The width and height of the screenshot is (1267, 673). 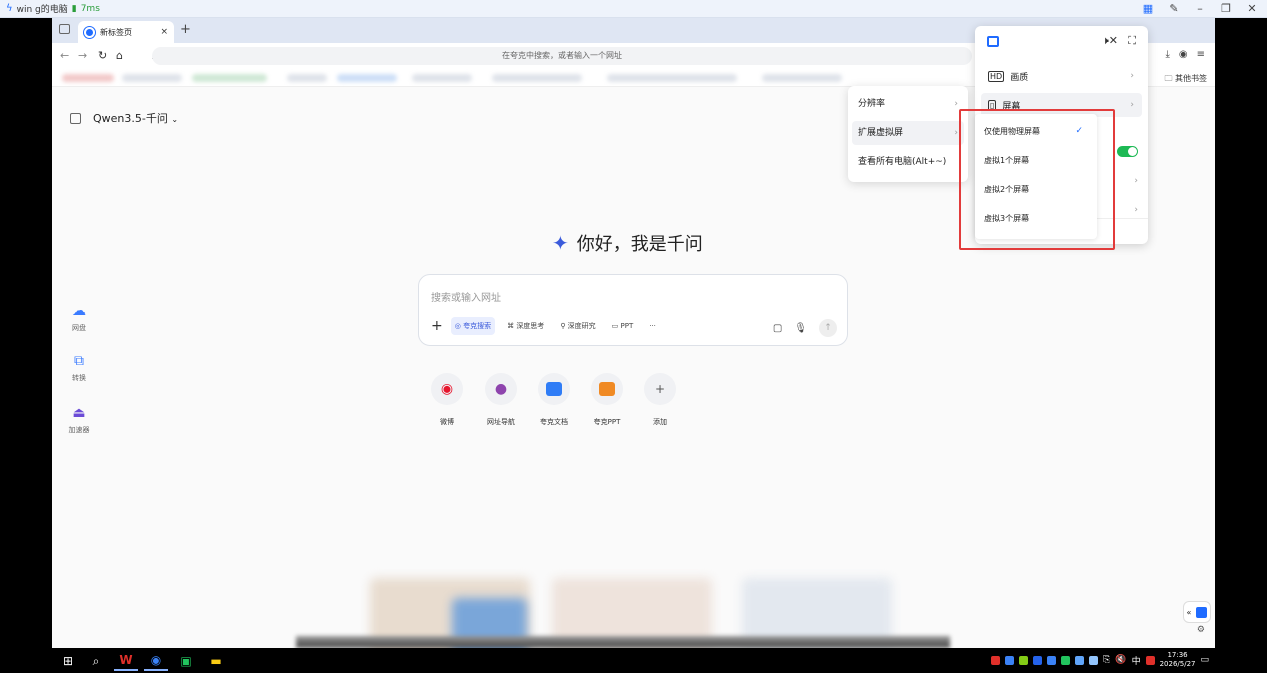 I want to click on collapse-icon: «, so click(x=1189, y=612).